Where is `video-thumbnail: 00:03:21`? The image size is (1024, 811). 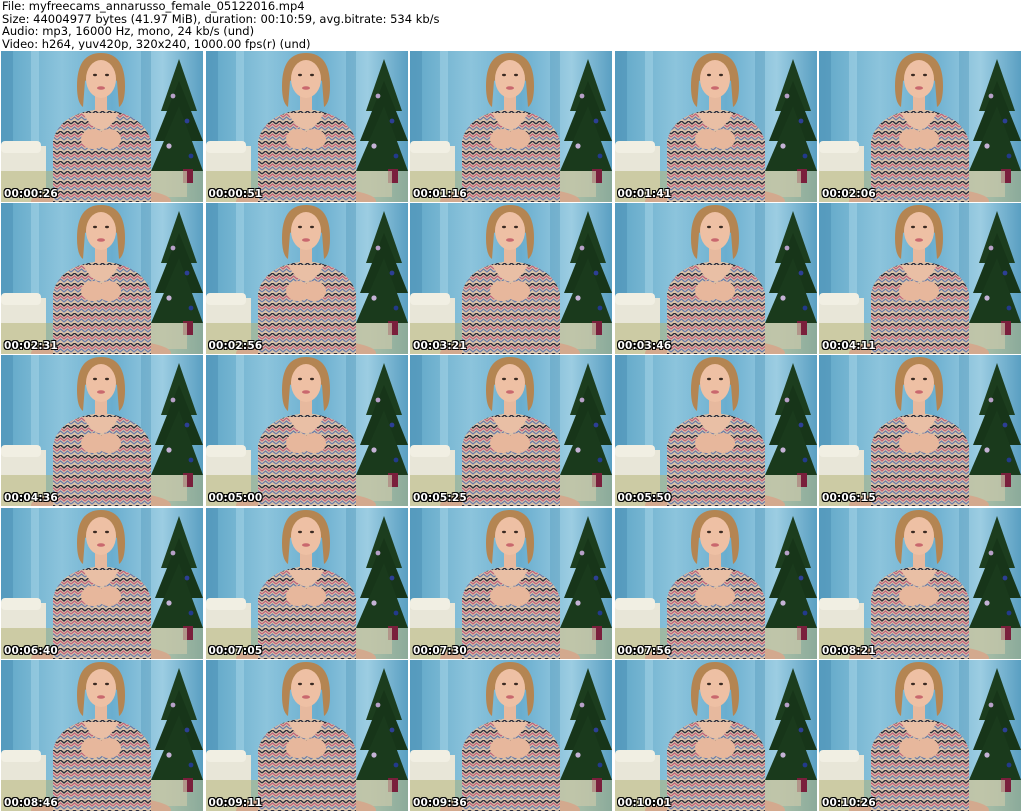
video-thumbnail: 00:03:21 is located at coordinates (511, 279).